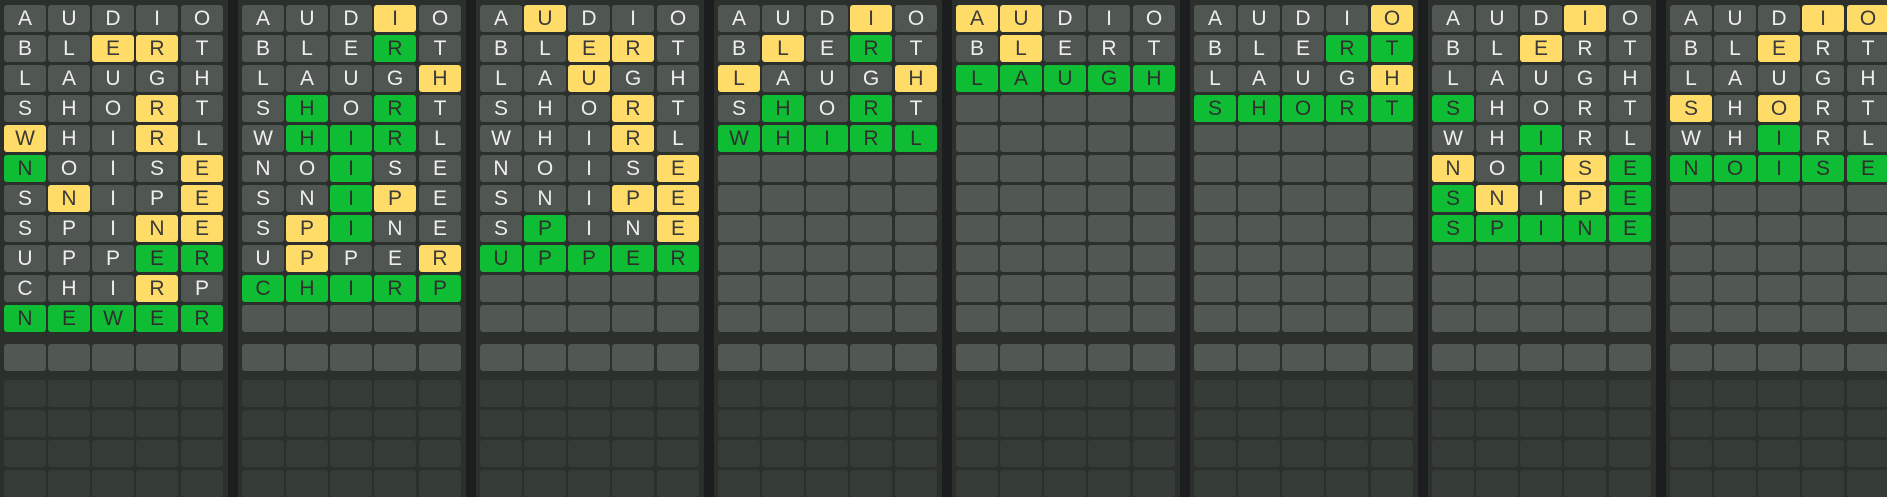 The image size is (1887, 497). Describe the element at coordinates (1779, 78) in the screenshot. I see `letter-tile: U` at that location.